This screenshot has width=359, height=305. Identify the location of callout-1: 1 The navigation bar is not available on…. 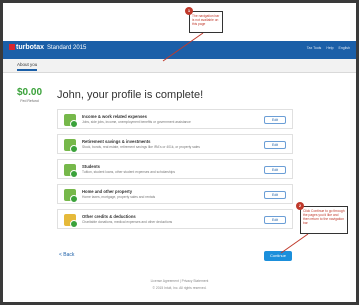
(204, 20).